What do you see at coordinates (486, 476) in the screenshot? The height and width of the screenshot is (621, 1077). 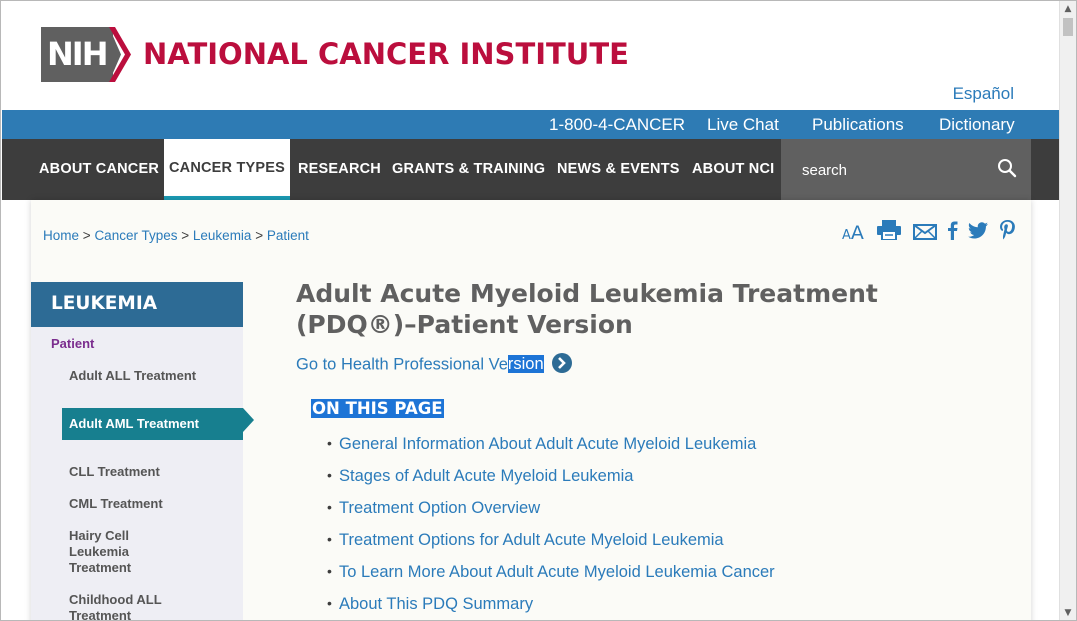 I see `toc-link-stages: Stages of Adult Acute Myeloid Leukemia` at bounding box center [486, 476].